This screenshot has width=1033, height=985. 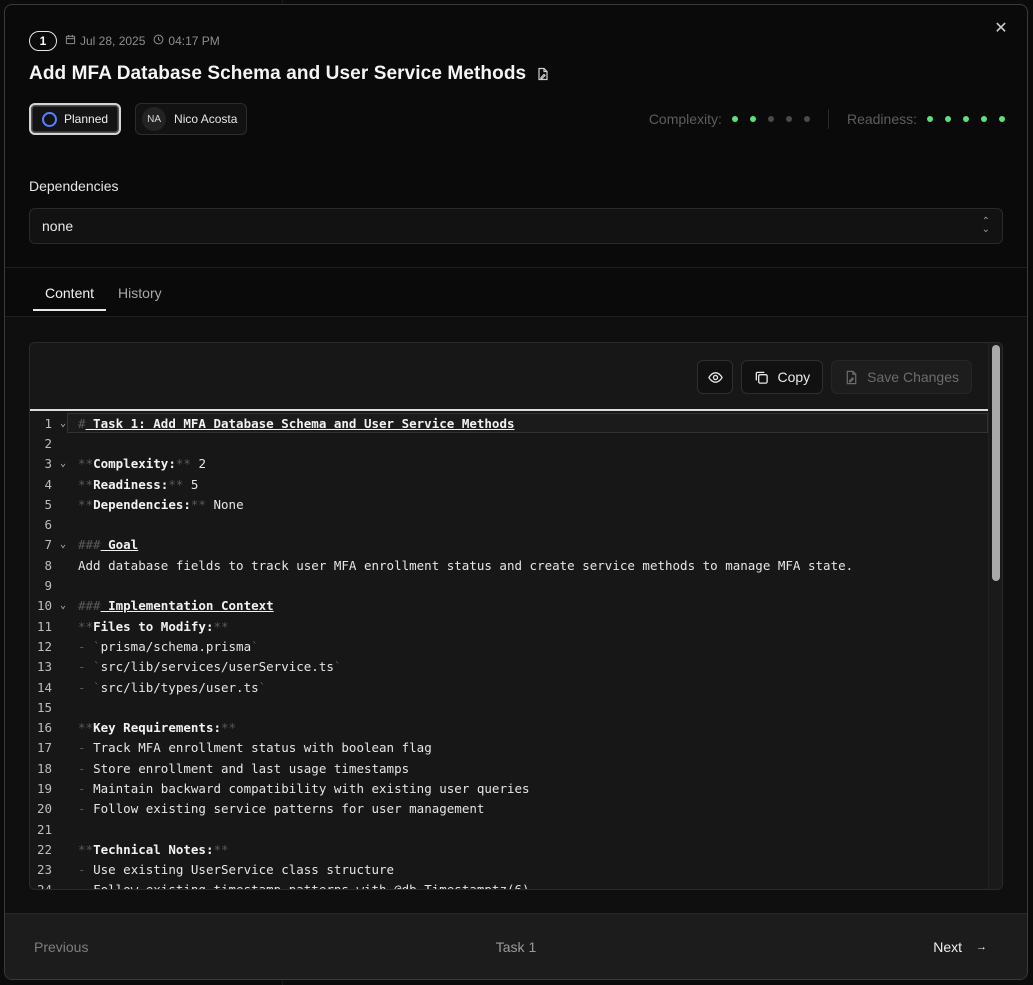 I want to click on score-dot-empty, so click(x=788, y=119).